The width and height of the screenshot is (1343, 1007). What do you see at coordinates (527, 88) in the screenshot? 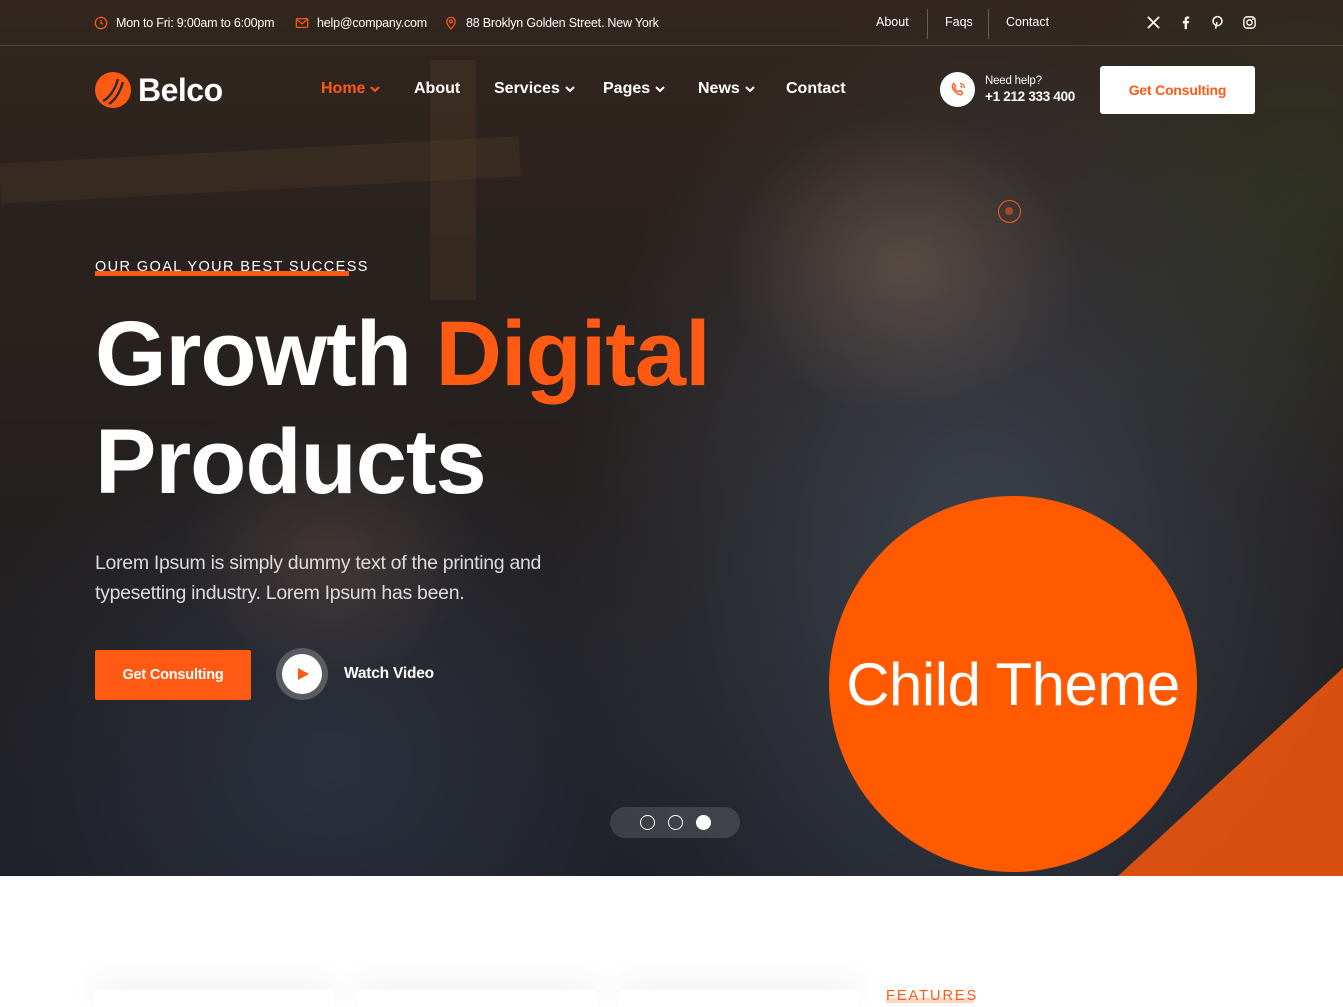
I see `nav-services-label: Services` at bounding box center [527, 88].